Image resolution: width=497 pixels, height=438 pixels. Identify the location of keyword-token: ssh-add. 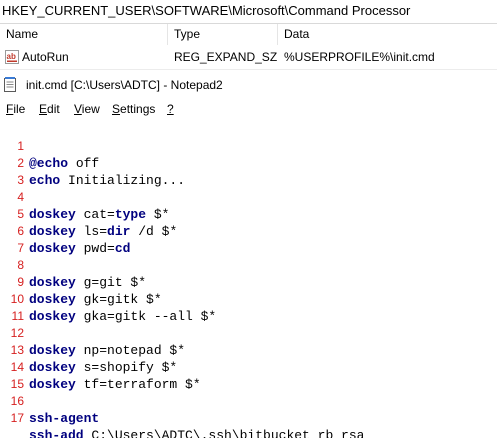
(56, 433).